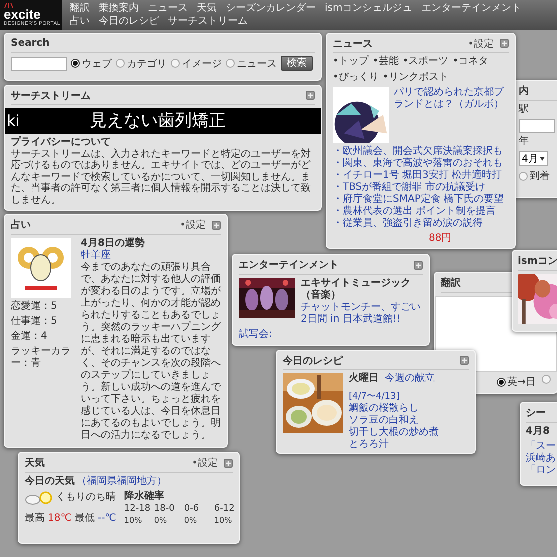 This screenshot has width=557, height=557. What do you see at coordinates (351, 62) in the screenshot?
I see `news-tab-link: •トップ` at bounding box center [351, 62].